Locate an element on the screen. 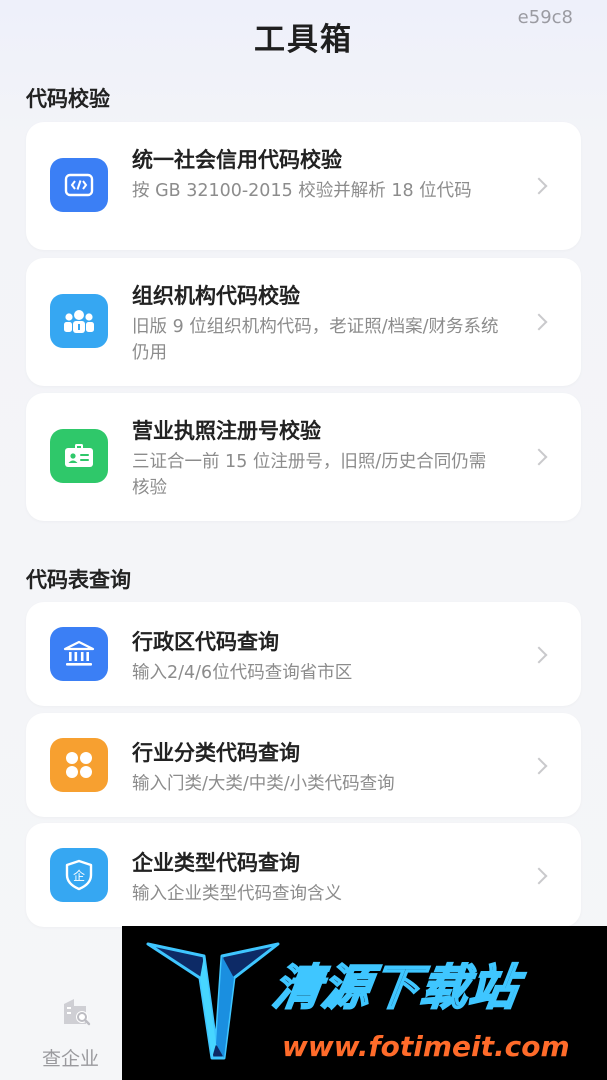 The image size is (607, 1080). government-building-icon is located at coordinates (79, 654).